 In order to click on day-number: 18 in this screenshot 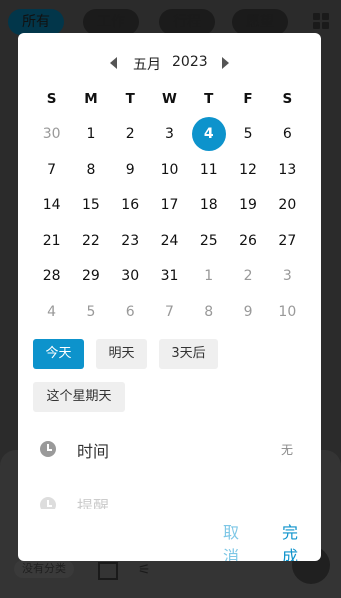, I will do `click(208, 205)`.